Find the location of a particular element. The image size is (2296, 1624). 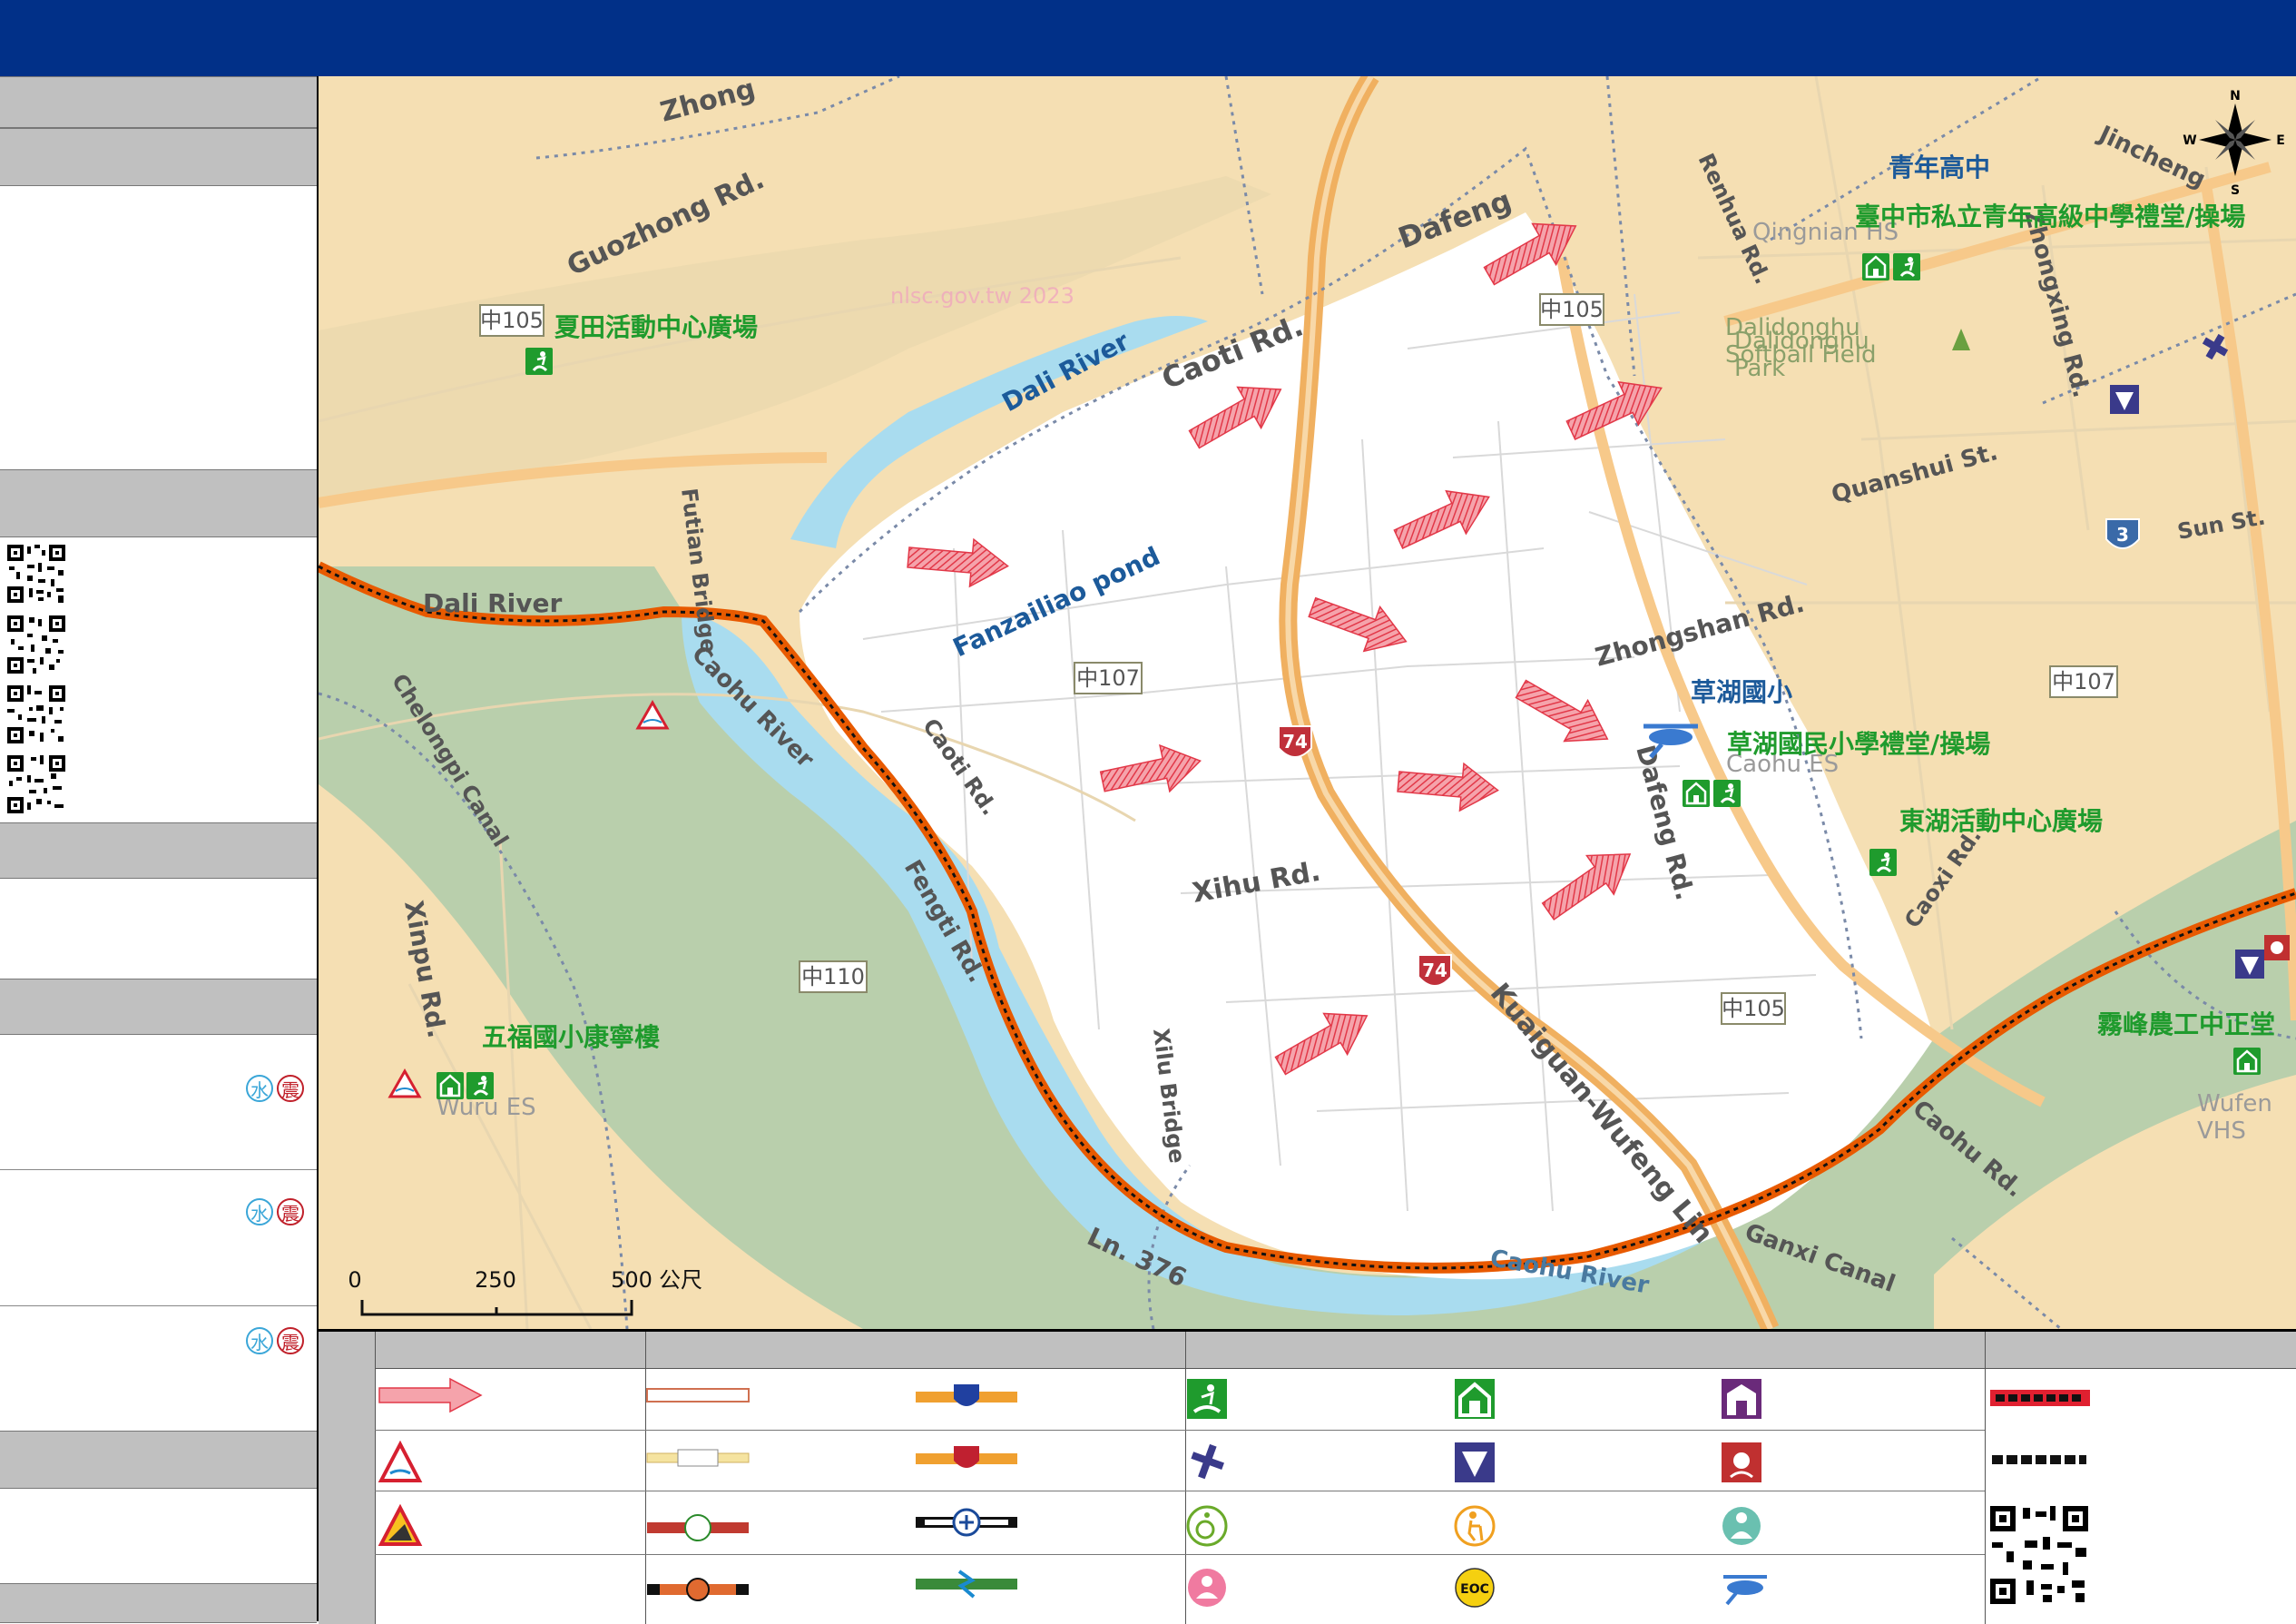

medical-icon is located at coordinates (1207, 1461).